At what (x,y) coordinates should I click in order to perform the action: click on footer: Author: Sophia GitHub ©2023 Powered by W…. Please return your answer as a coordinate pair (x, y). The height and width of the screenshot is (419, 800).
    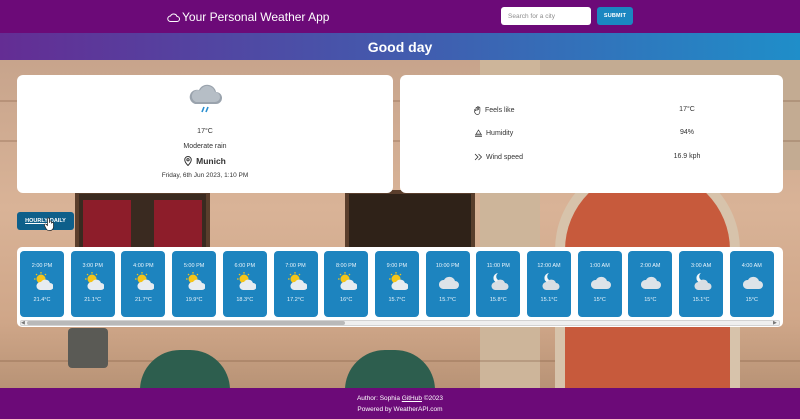
    Looking at the image, I should click on (400, 403).